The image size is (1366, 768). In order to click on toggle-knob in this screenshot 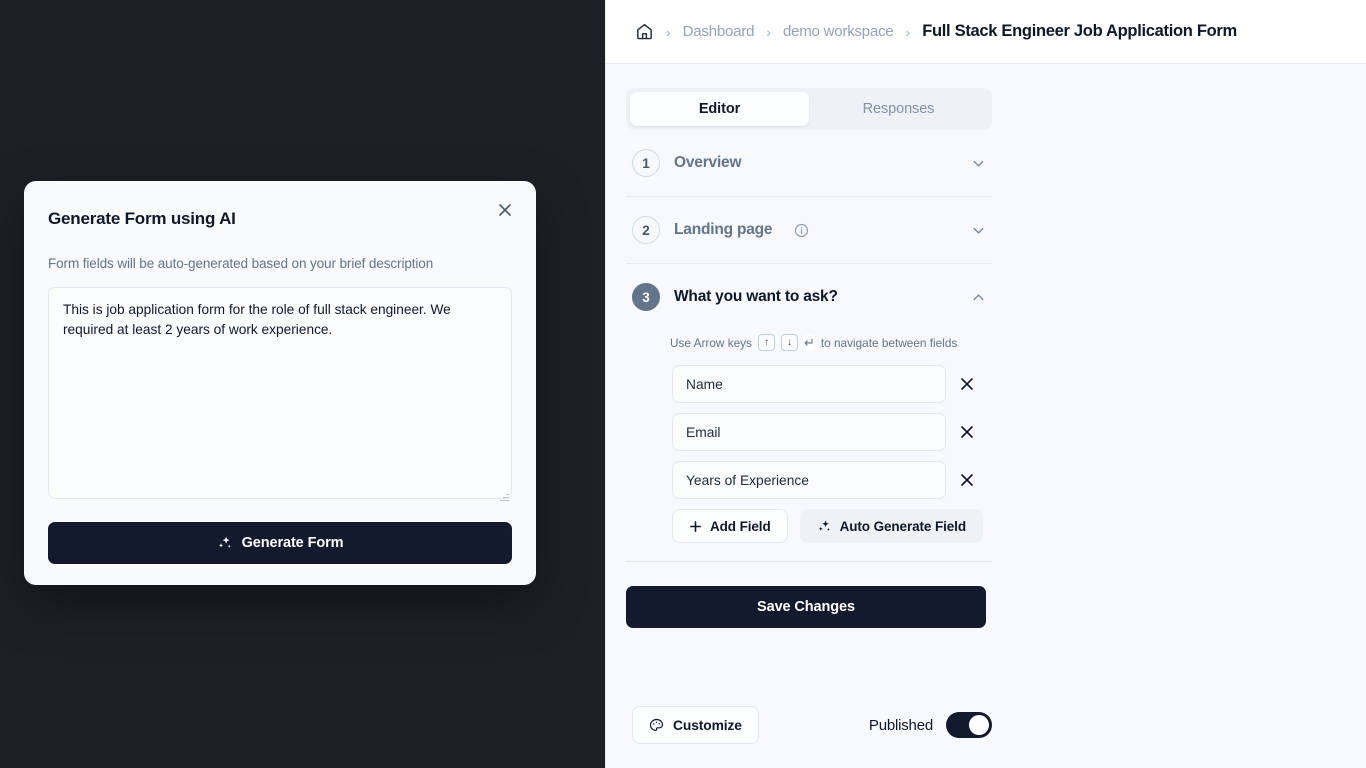, I will do `click(979, 725)`.